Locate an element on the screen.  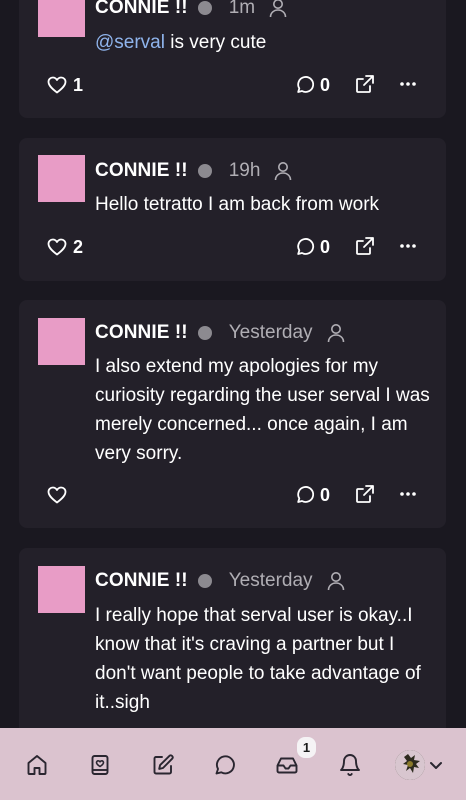
like-button is located at coordinates (60, 495).